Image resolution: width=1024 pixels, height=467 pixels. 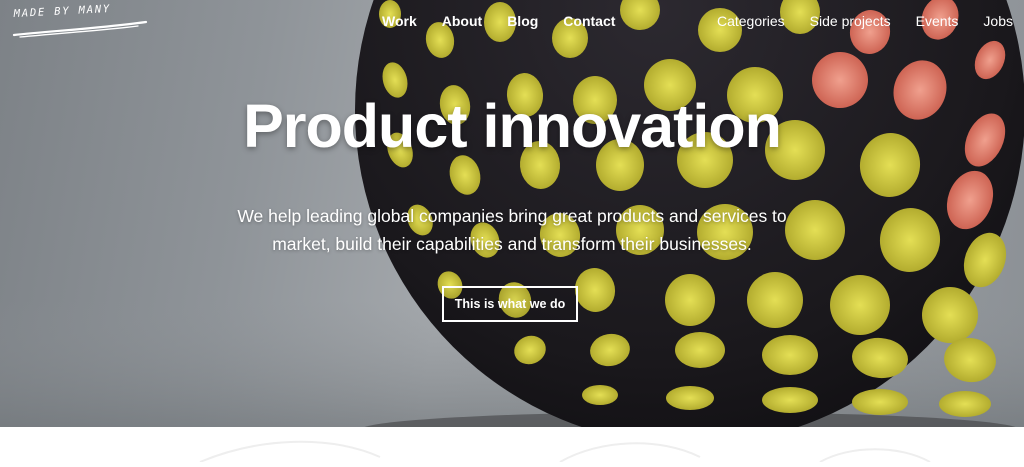 I want to click on secondary-nav: Categories Side projects Events Jobs, so click(x=852, y=21).